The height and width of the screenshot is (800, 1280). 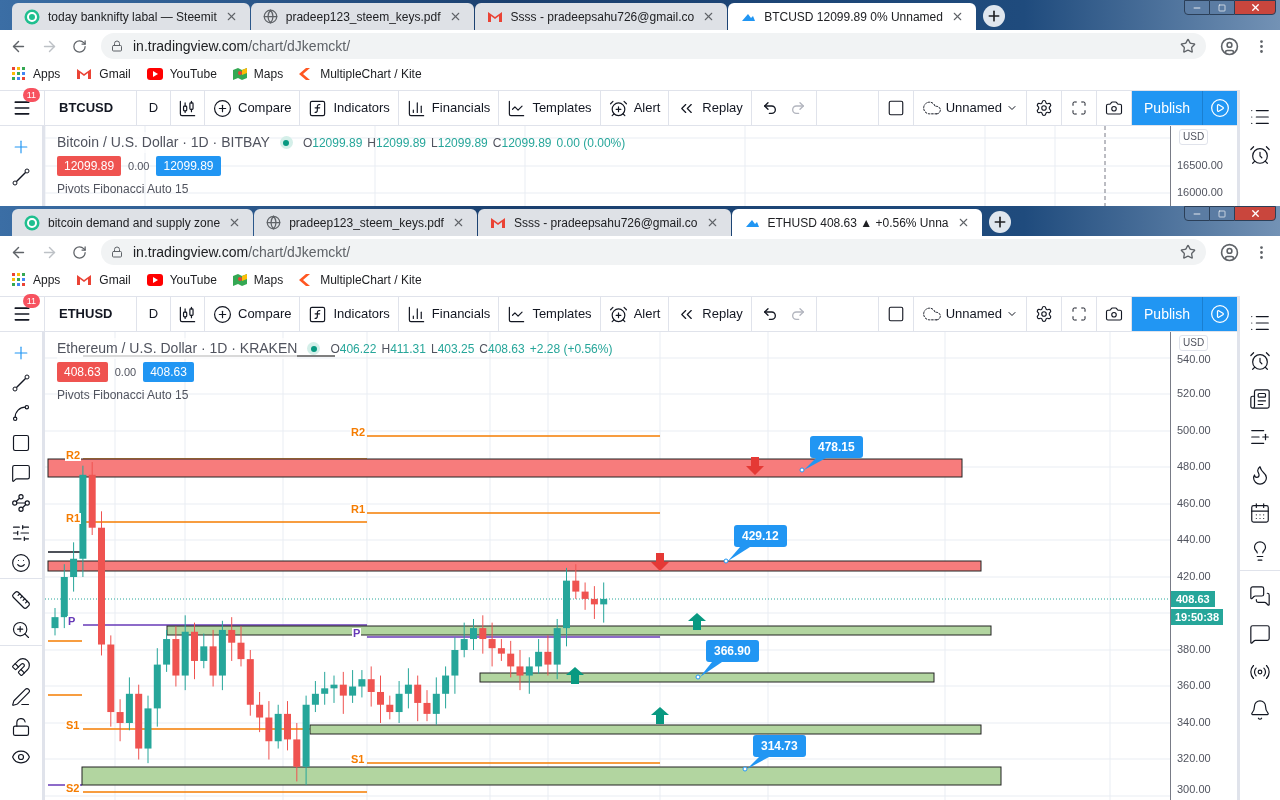 What do you see at coordinates (591, 143) in the screenshot?
I see `price-change: 0.00 (0.00%)` at bounding box center [591, 143].